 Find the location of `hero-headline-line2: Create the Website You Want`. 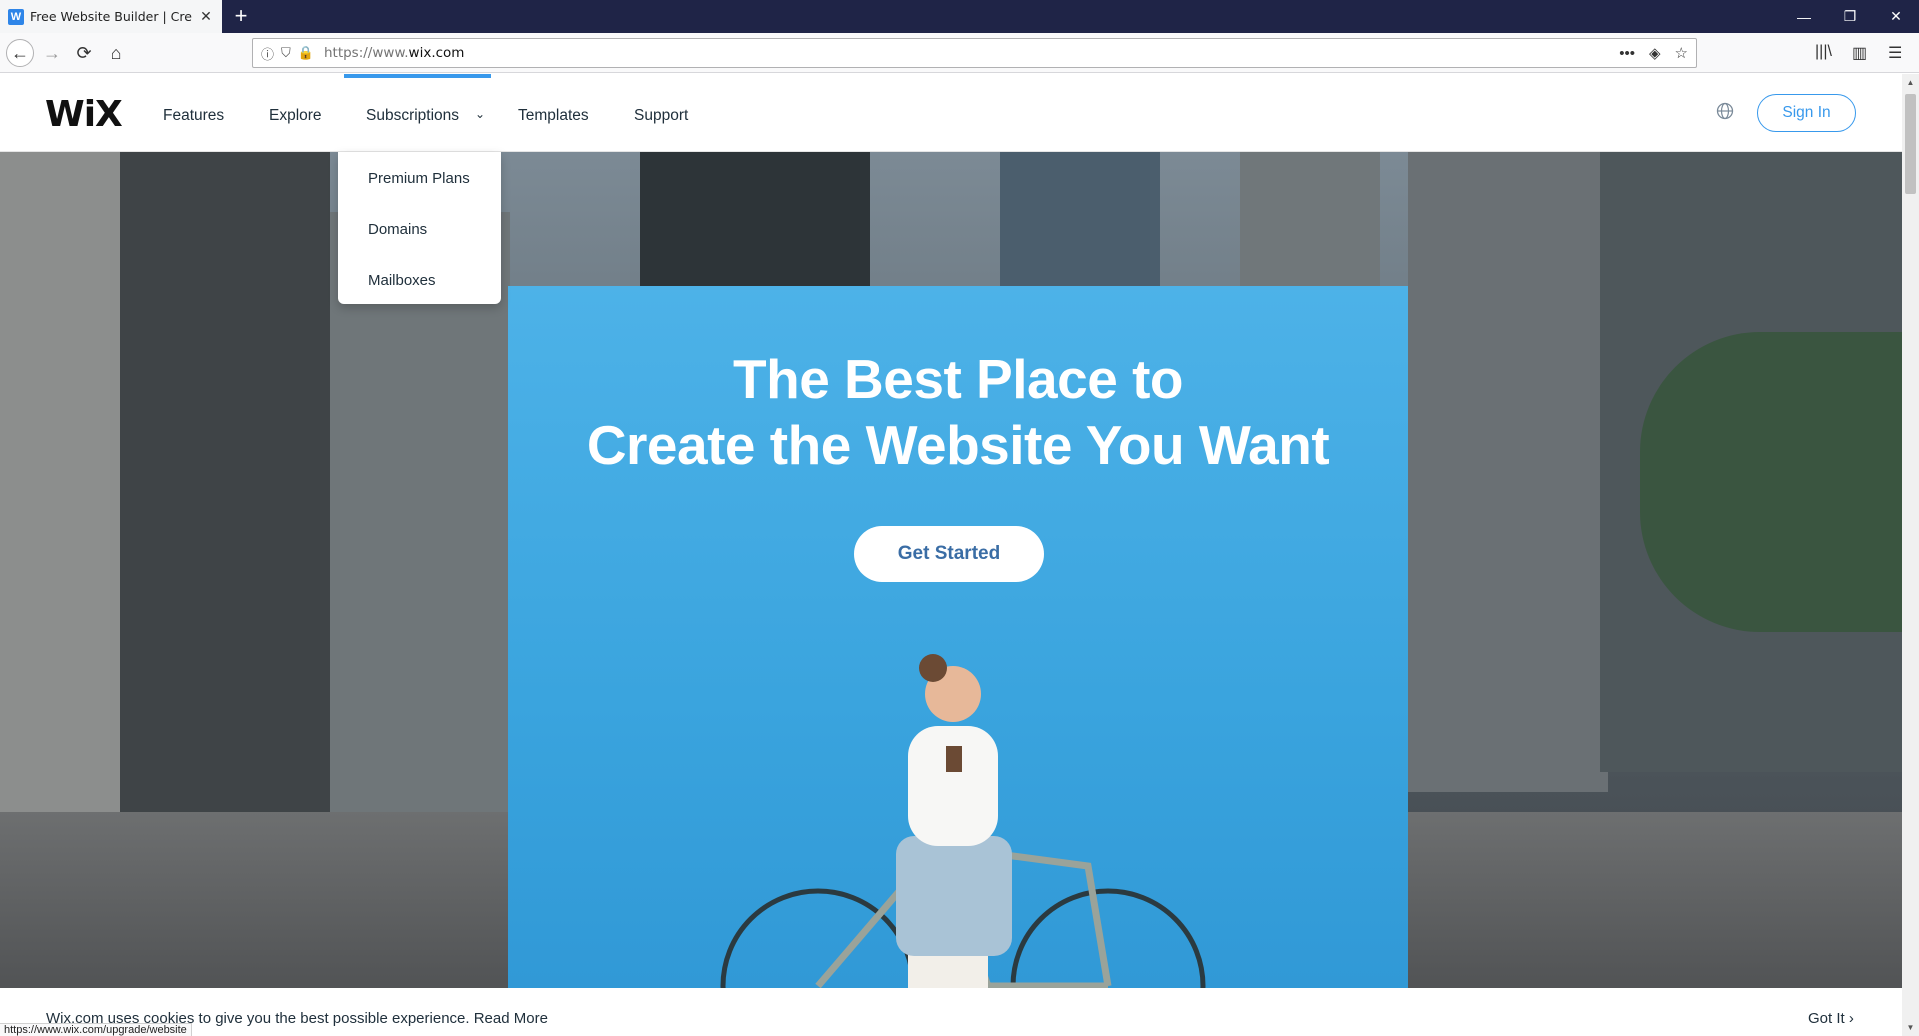

hero-headline-line2: Create the Website You Want is located at coordinates (958, 445).